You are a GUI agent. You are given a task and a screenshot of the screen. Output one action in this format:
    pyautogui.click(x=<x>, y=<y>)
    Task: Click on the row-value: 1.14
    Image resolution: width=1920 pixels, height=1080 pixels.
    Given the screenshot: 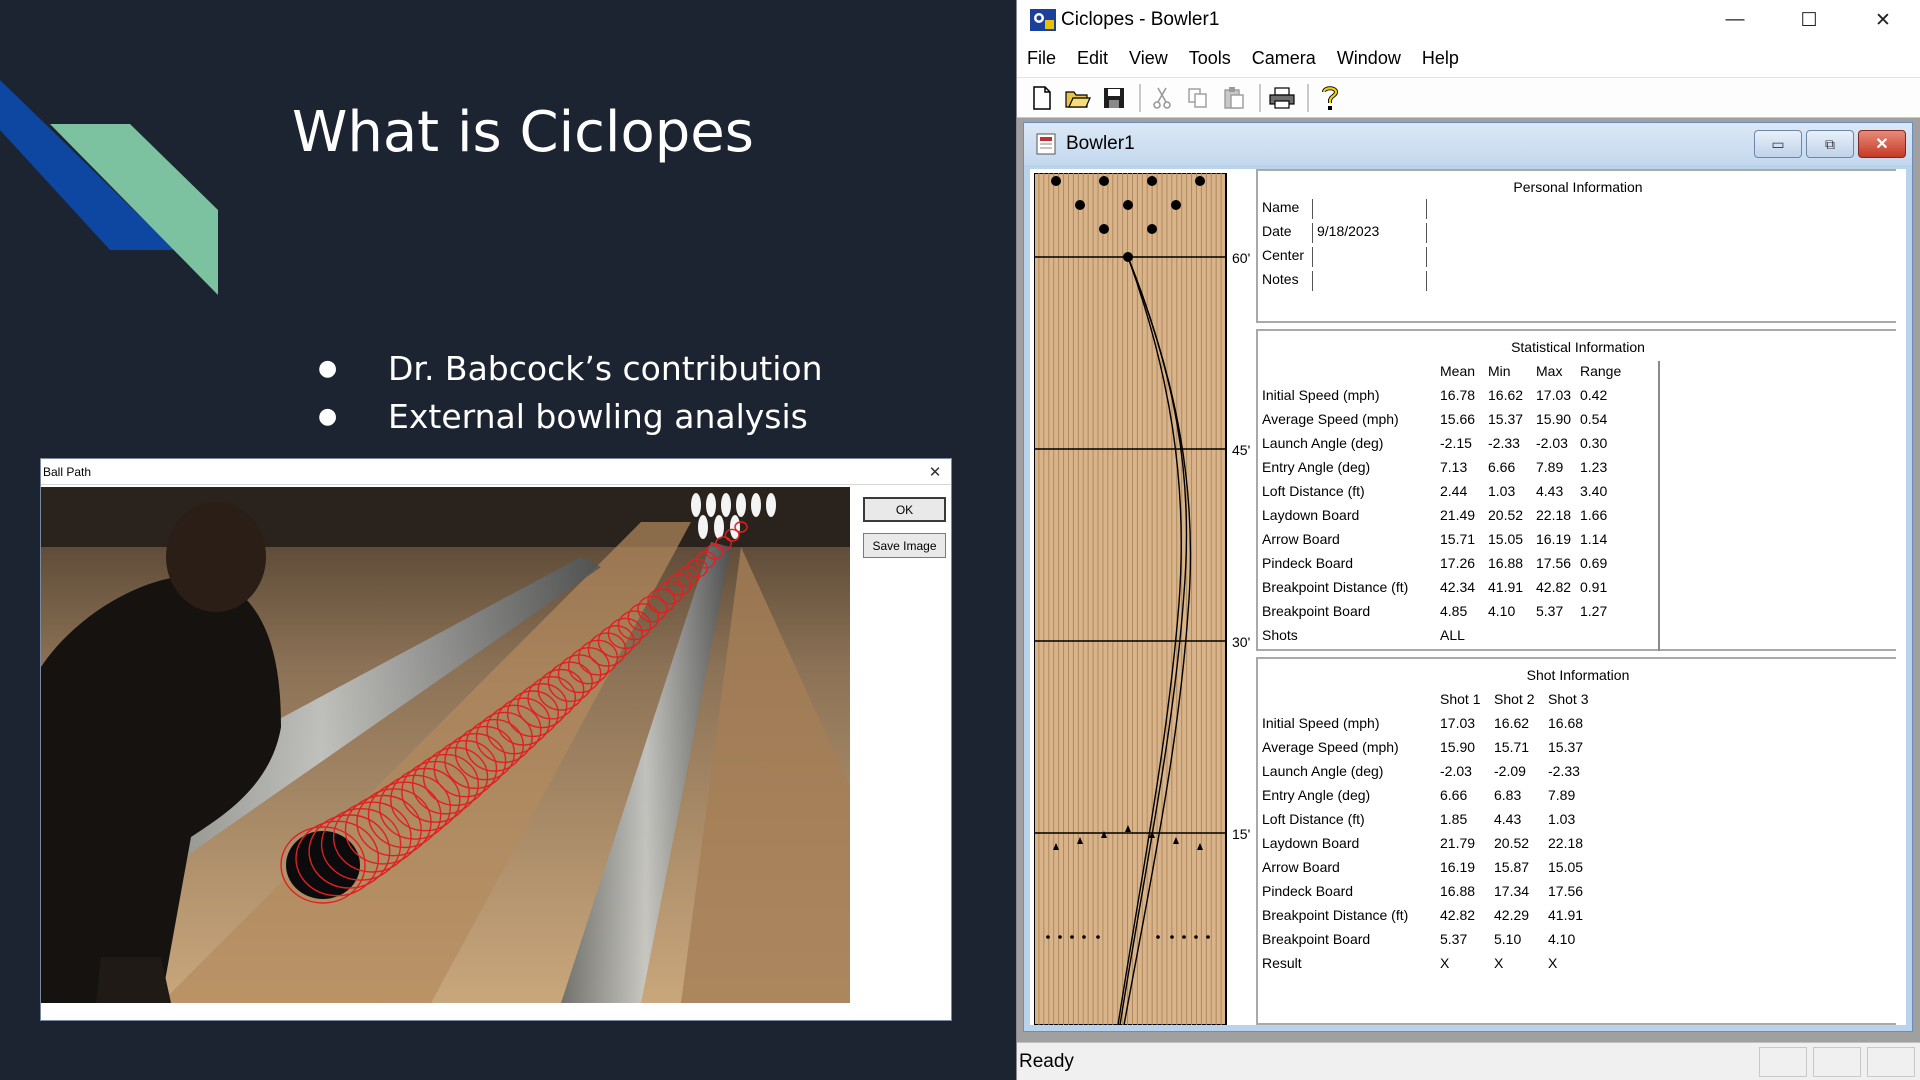 What is the action you would take?
    pyautogui.click(x=1594, y=539)
    